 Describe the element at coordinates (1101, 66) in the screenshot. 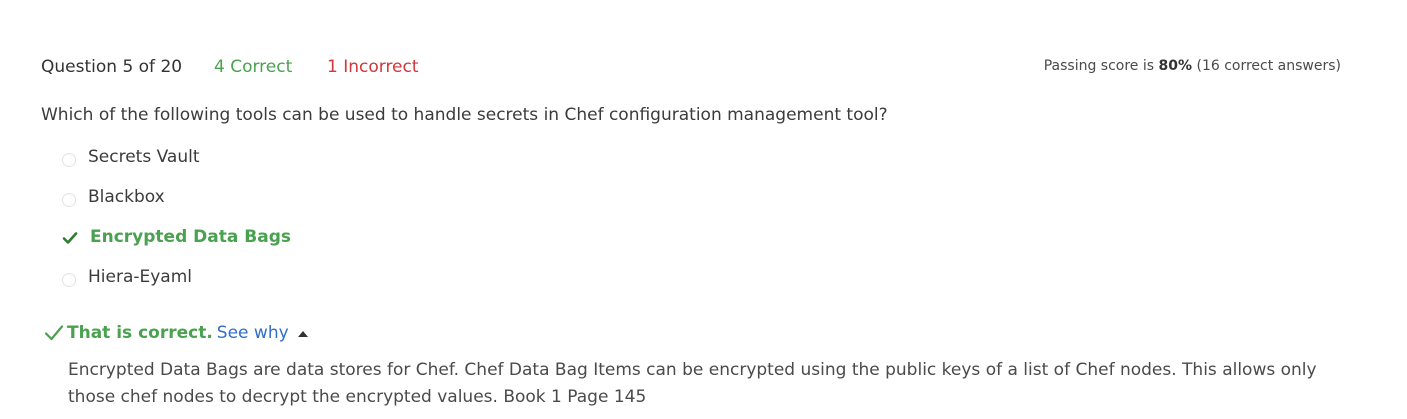

I see `passing-score-prefix: Passing score is` at that location.